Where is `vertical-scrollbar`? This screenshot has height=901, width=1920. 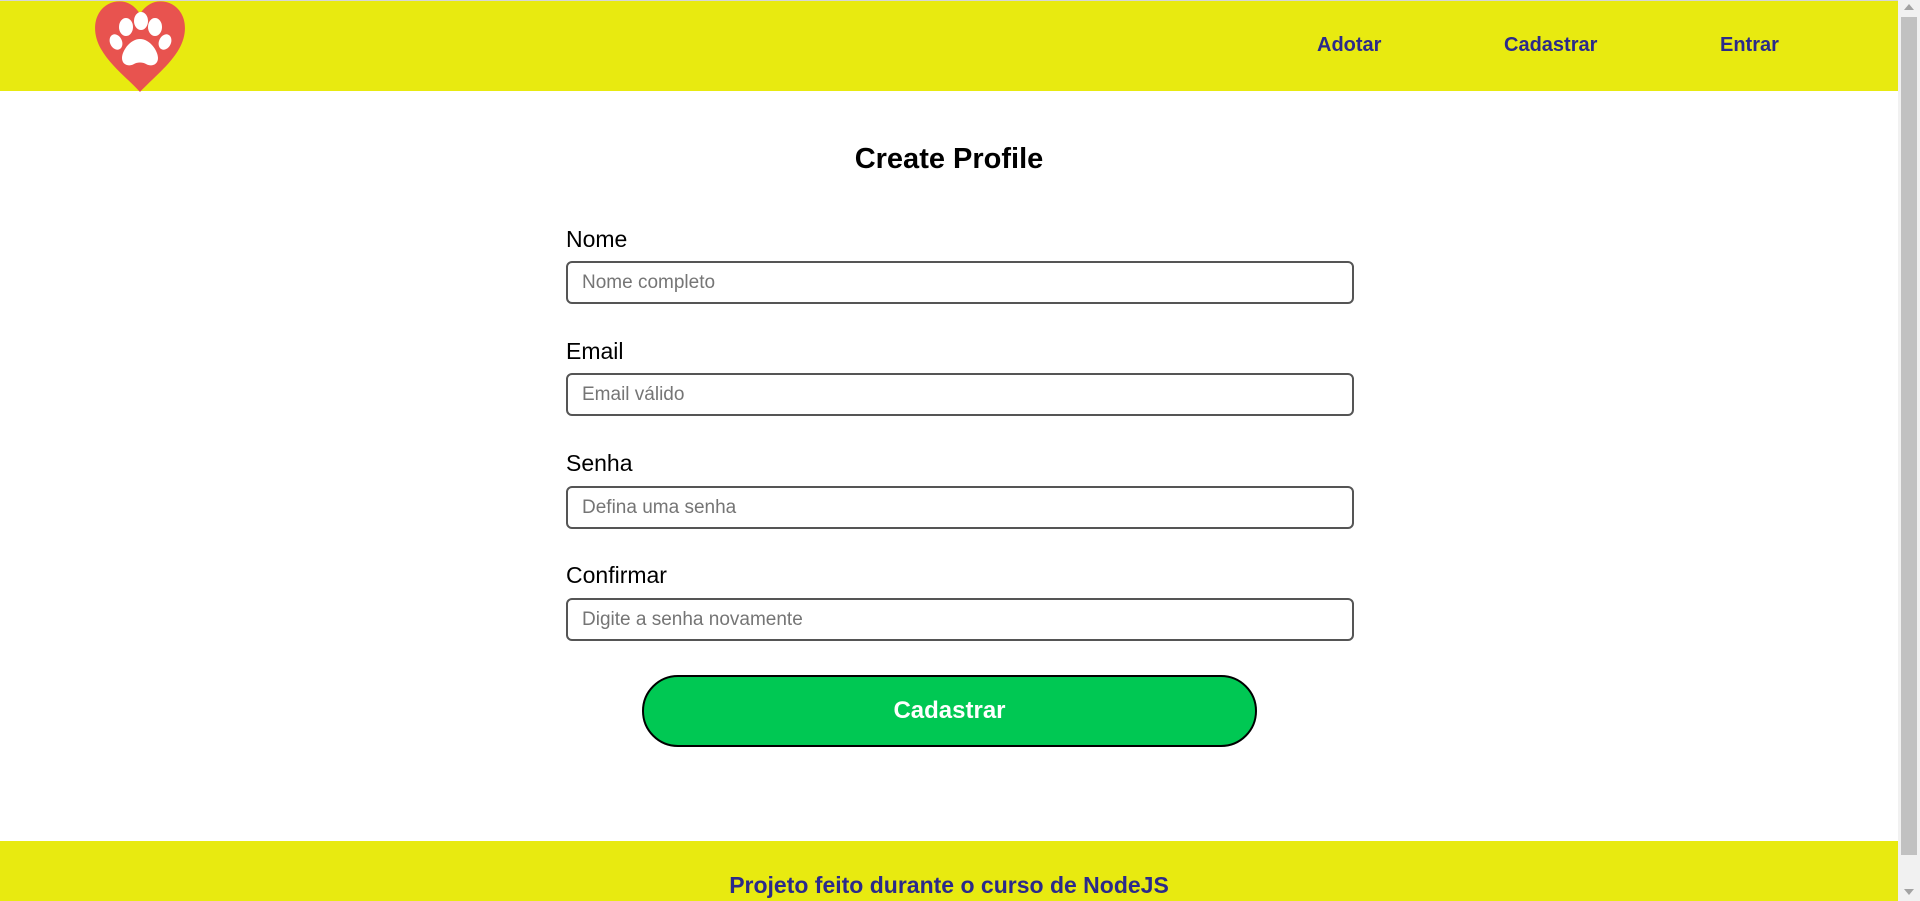
vertical-scrollbar is located at coordinates (1909, 450).